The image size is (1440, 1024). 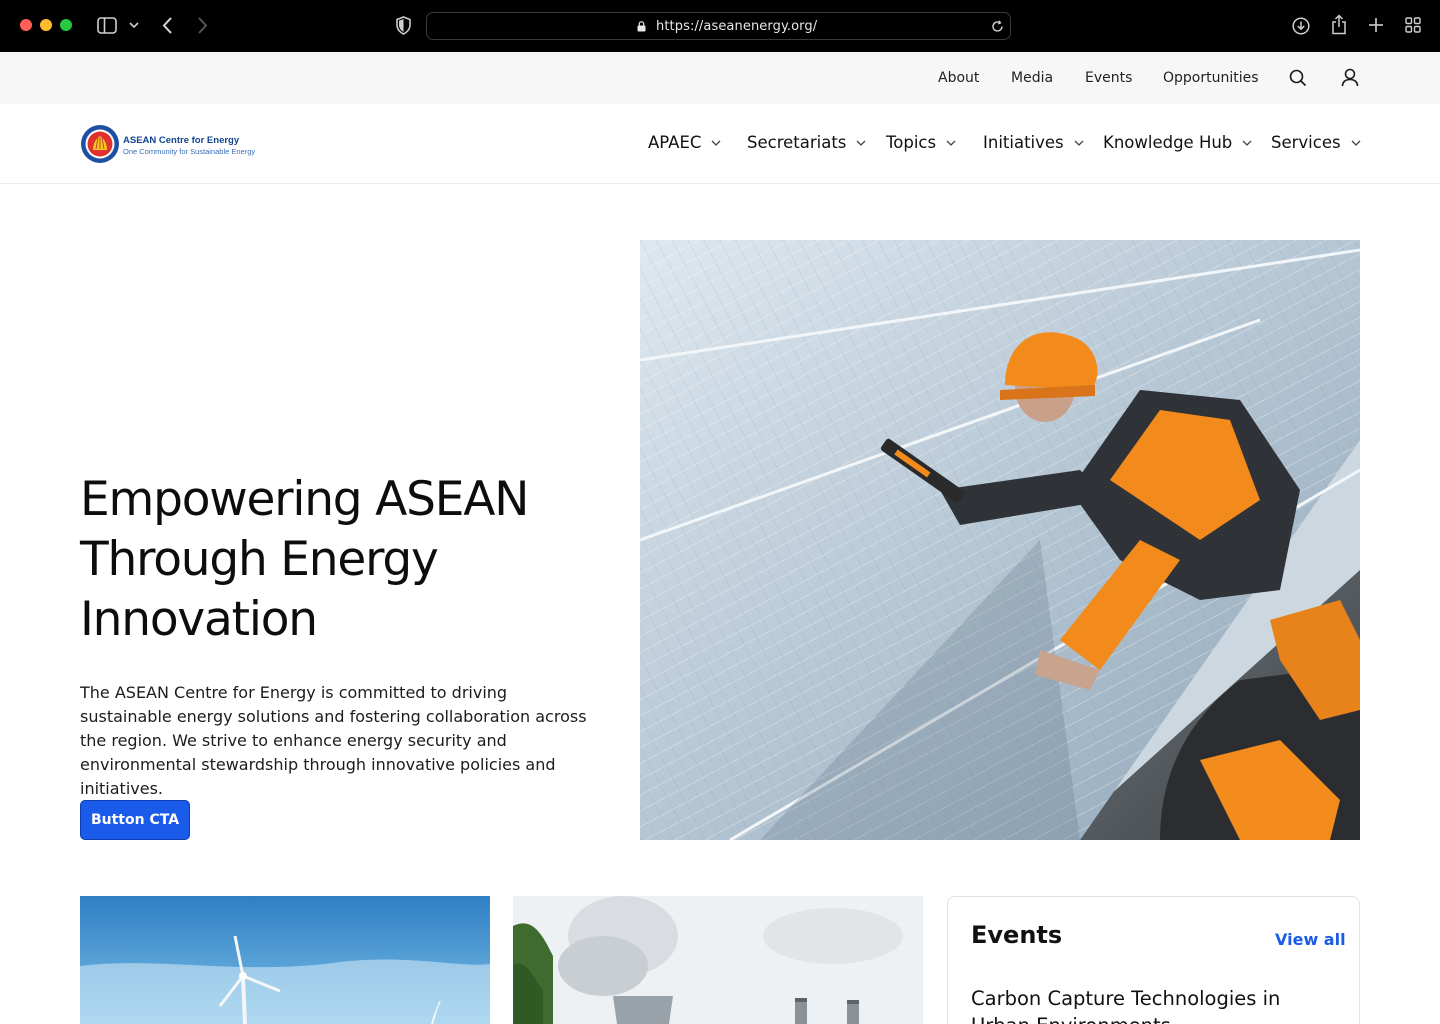 I want to click on user-icon, so click(x=1350, y=77).